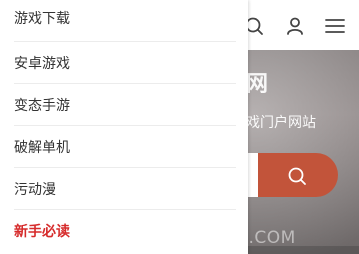 The image size is (359, 254). I want to click on menu-item-game-download: 游戏下载, so click(125, 21).